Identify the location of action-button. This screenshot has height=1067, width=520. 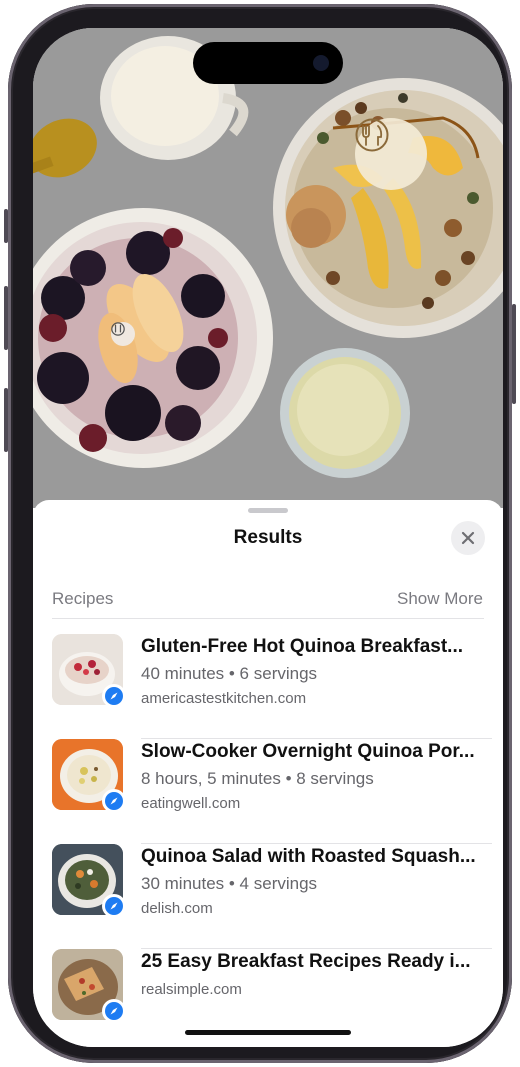
(6, 226).